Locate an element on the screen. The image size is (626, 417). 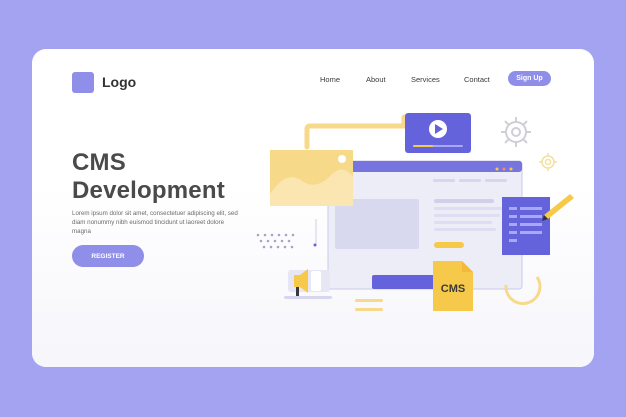
cms-file-label: CMS is located at coordinates (453, 289).